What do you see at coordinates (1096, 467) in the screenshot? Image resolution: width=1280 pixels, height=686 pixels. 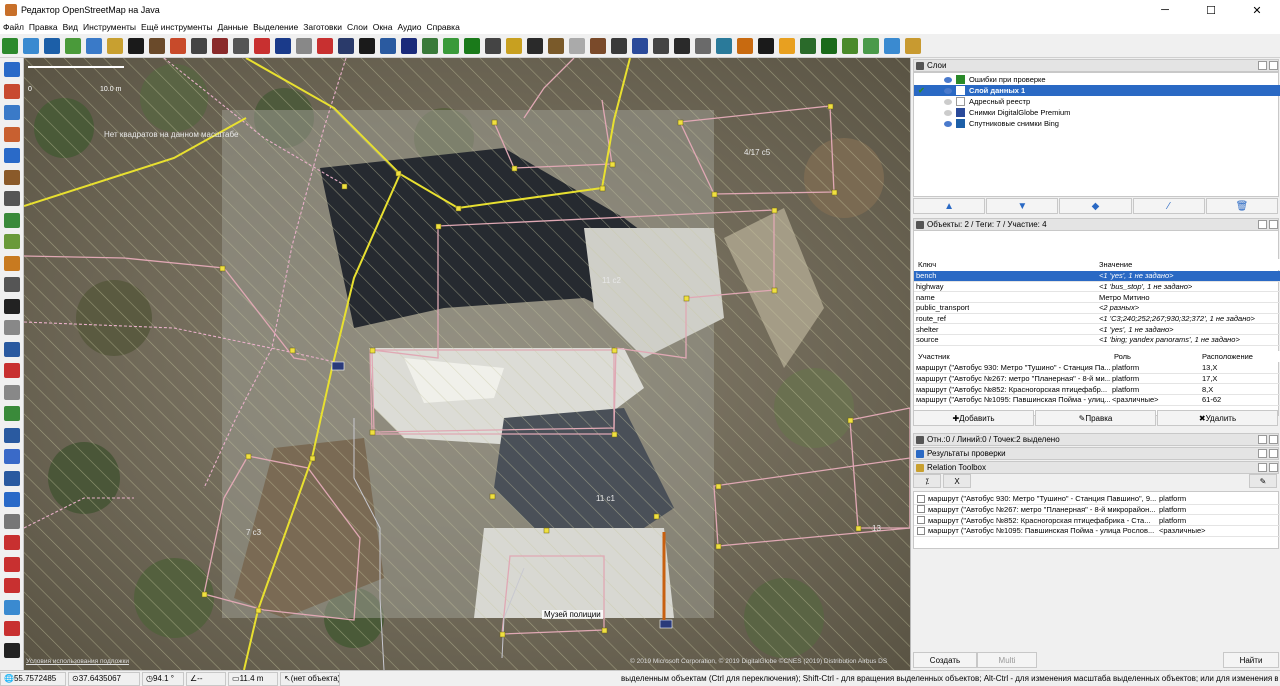 I see `relation-toolbox-header: Relation Toolbox` at bounding box center [1096, 467].